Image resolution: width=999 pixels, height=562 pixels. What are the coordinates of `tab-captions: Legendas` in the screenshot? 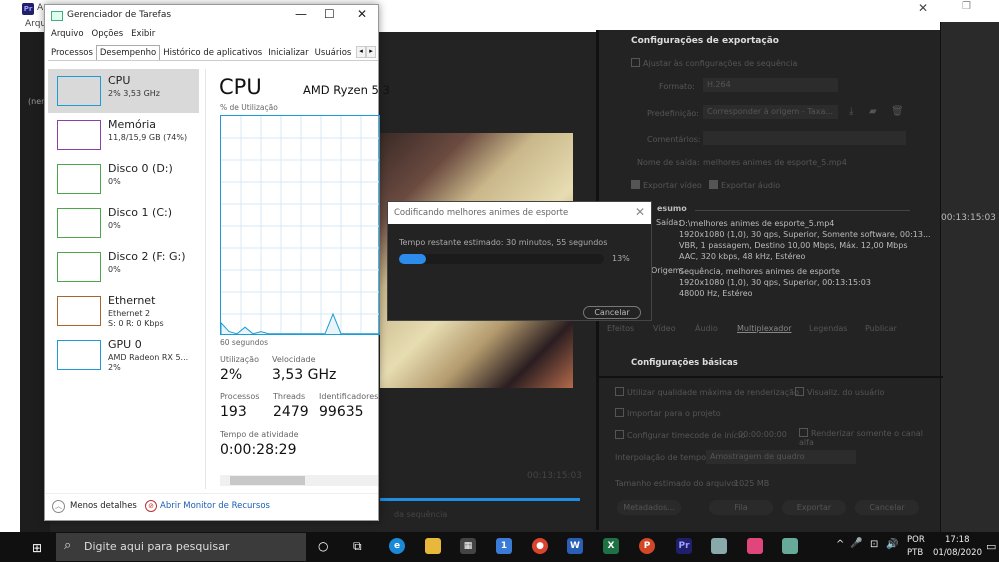 It's located at (828, 328).